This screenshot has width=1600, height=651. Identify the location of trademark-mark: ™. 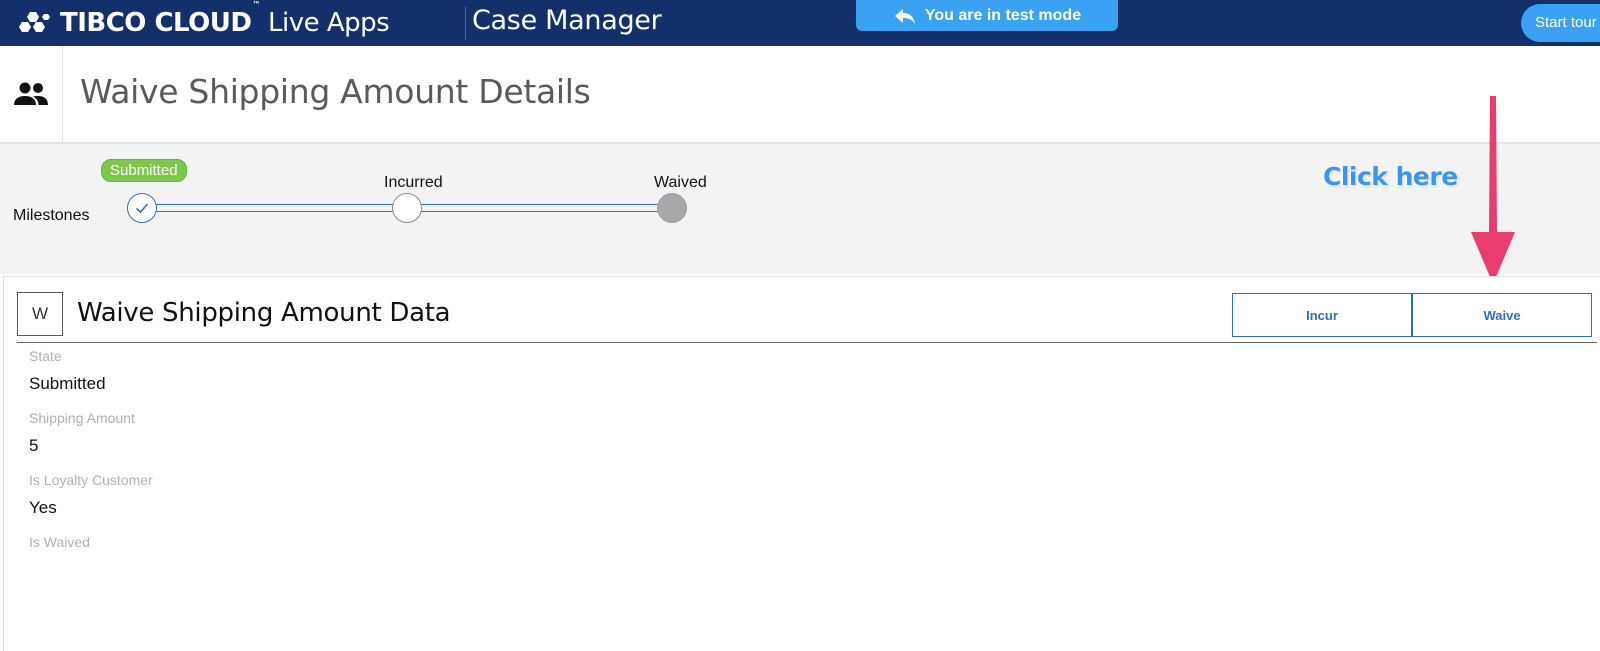
(256, 4).